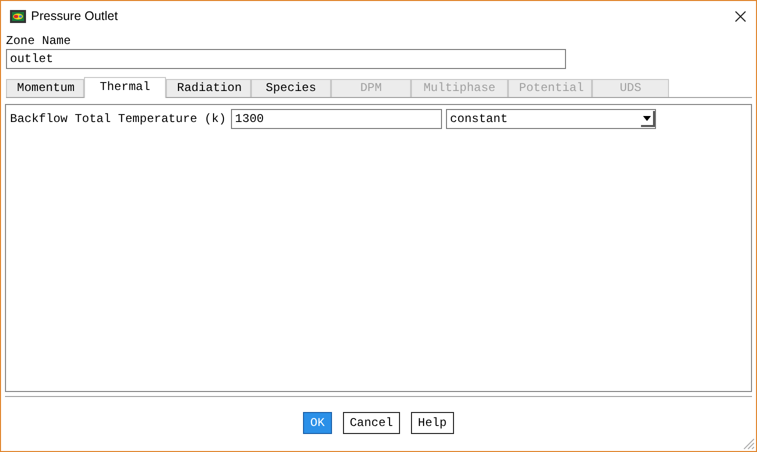 The height and width of the screenshot is (452, 757). I want to click on close-icon, so click(740, 16).